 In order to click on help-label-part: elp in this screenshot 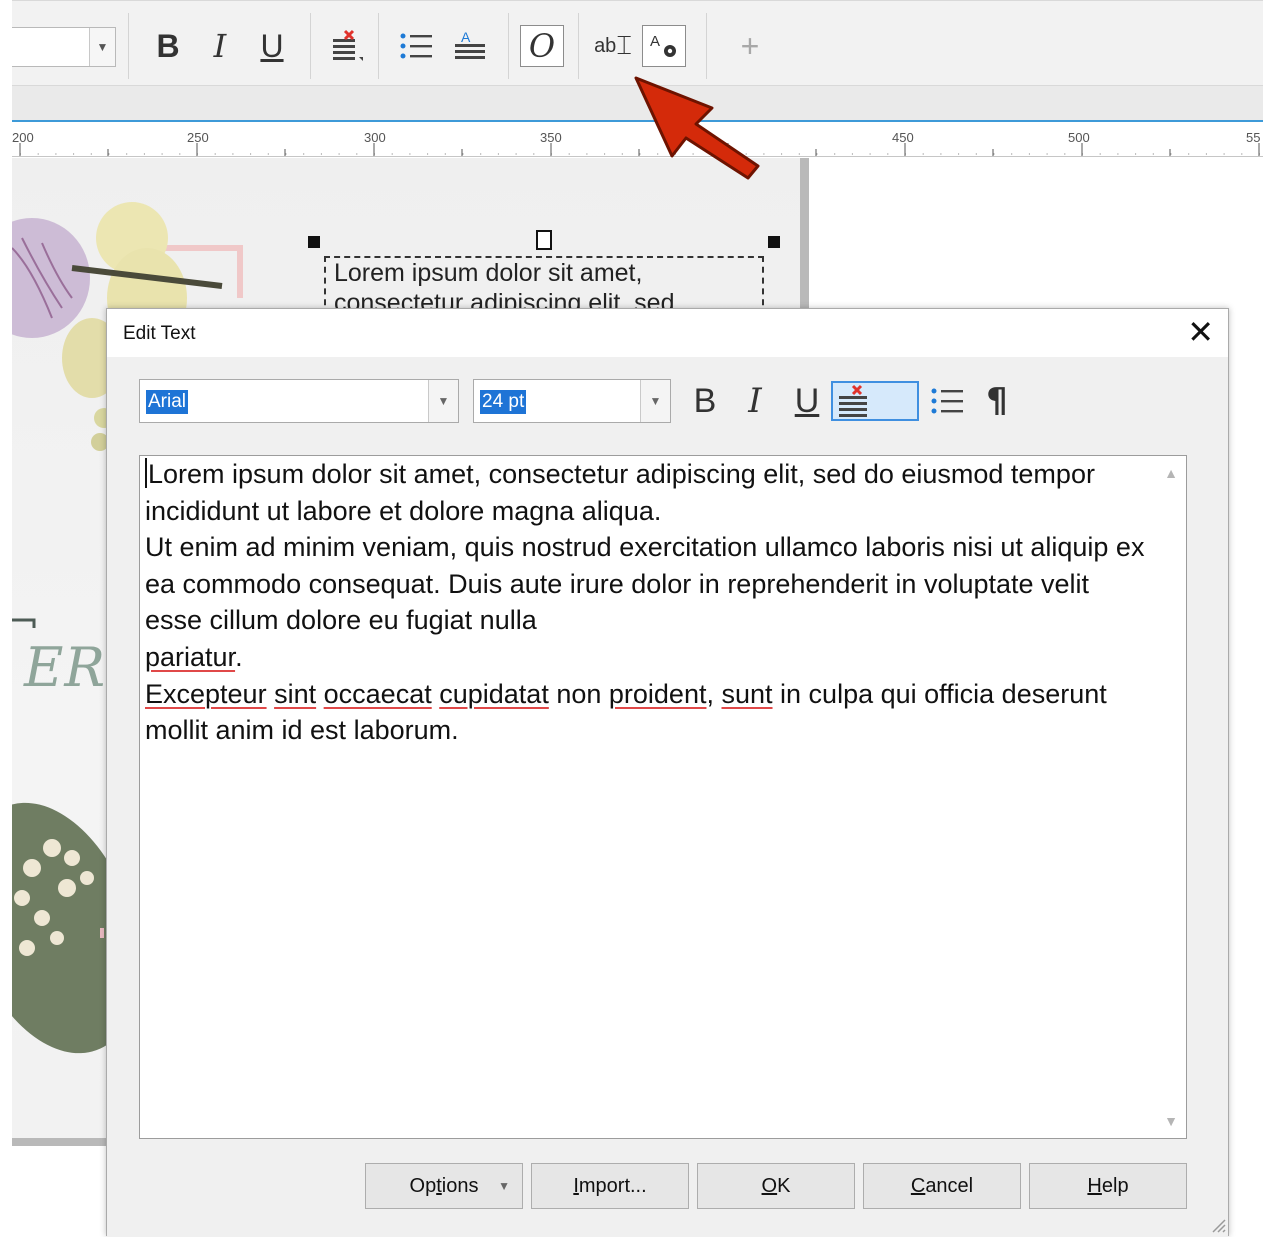, I will do `click(1115, 1185)`.